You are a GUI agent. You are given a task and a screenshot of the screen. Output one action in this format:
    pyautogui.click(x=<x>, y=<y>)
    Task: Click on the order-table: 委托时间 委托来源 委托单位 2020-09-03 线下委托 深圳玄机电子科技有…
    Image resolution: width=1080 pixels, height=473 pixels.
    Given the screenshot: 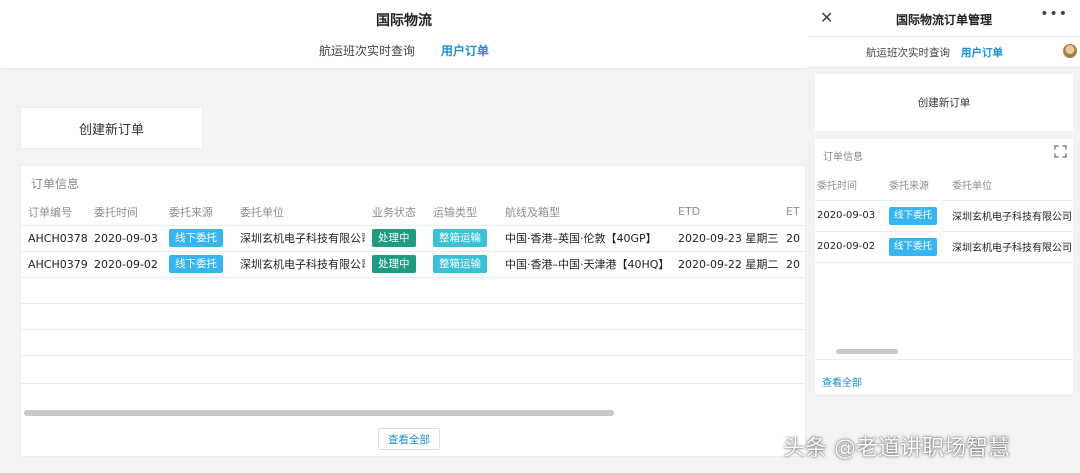 What is the action you would take?
    pyautogui.click(x=944, y=216)
    